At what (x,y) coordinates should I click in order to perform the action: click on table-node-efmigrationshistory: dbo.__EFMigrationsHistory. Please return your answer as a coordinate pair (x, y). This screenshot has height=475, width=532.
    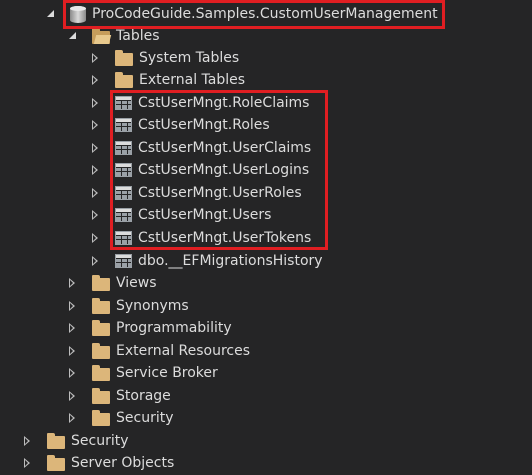
    Looking at the image, I should click on (207, 261).